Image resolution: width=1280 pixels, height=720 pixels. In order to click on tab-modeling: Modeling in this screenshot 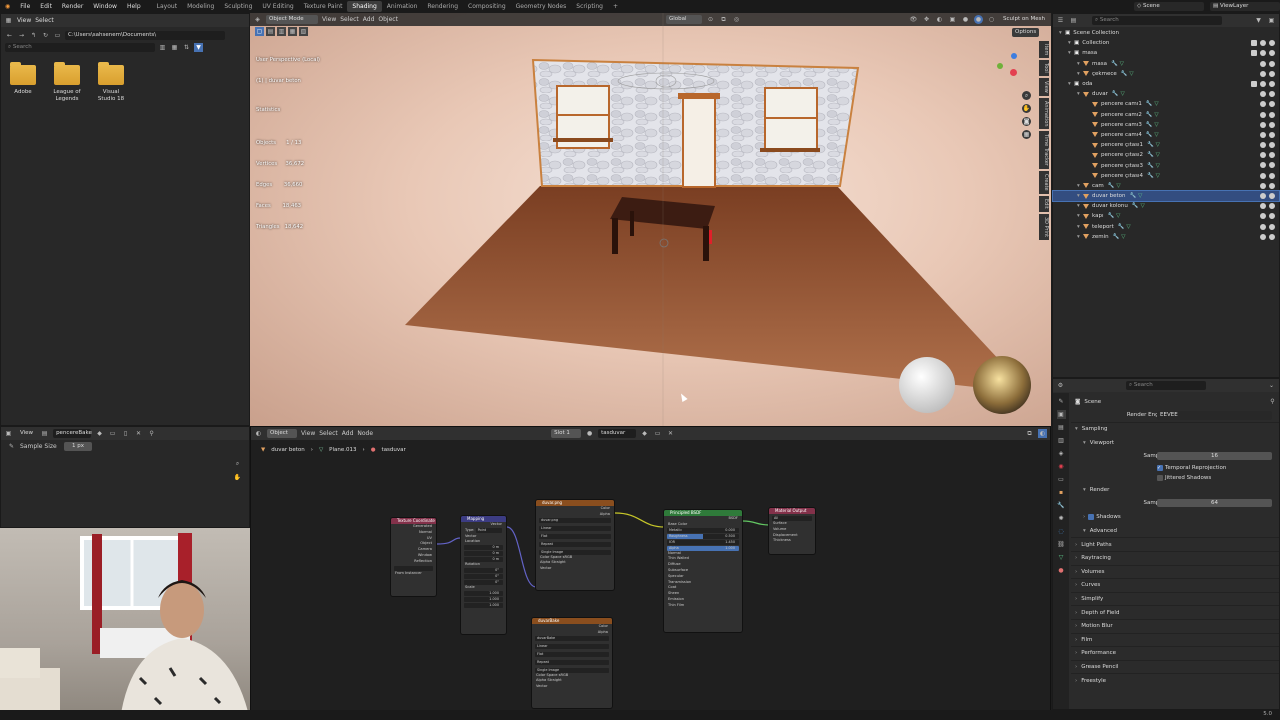, I will do `click(200, 6)`.